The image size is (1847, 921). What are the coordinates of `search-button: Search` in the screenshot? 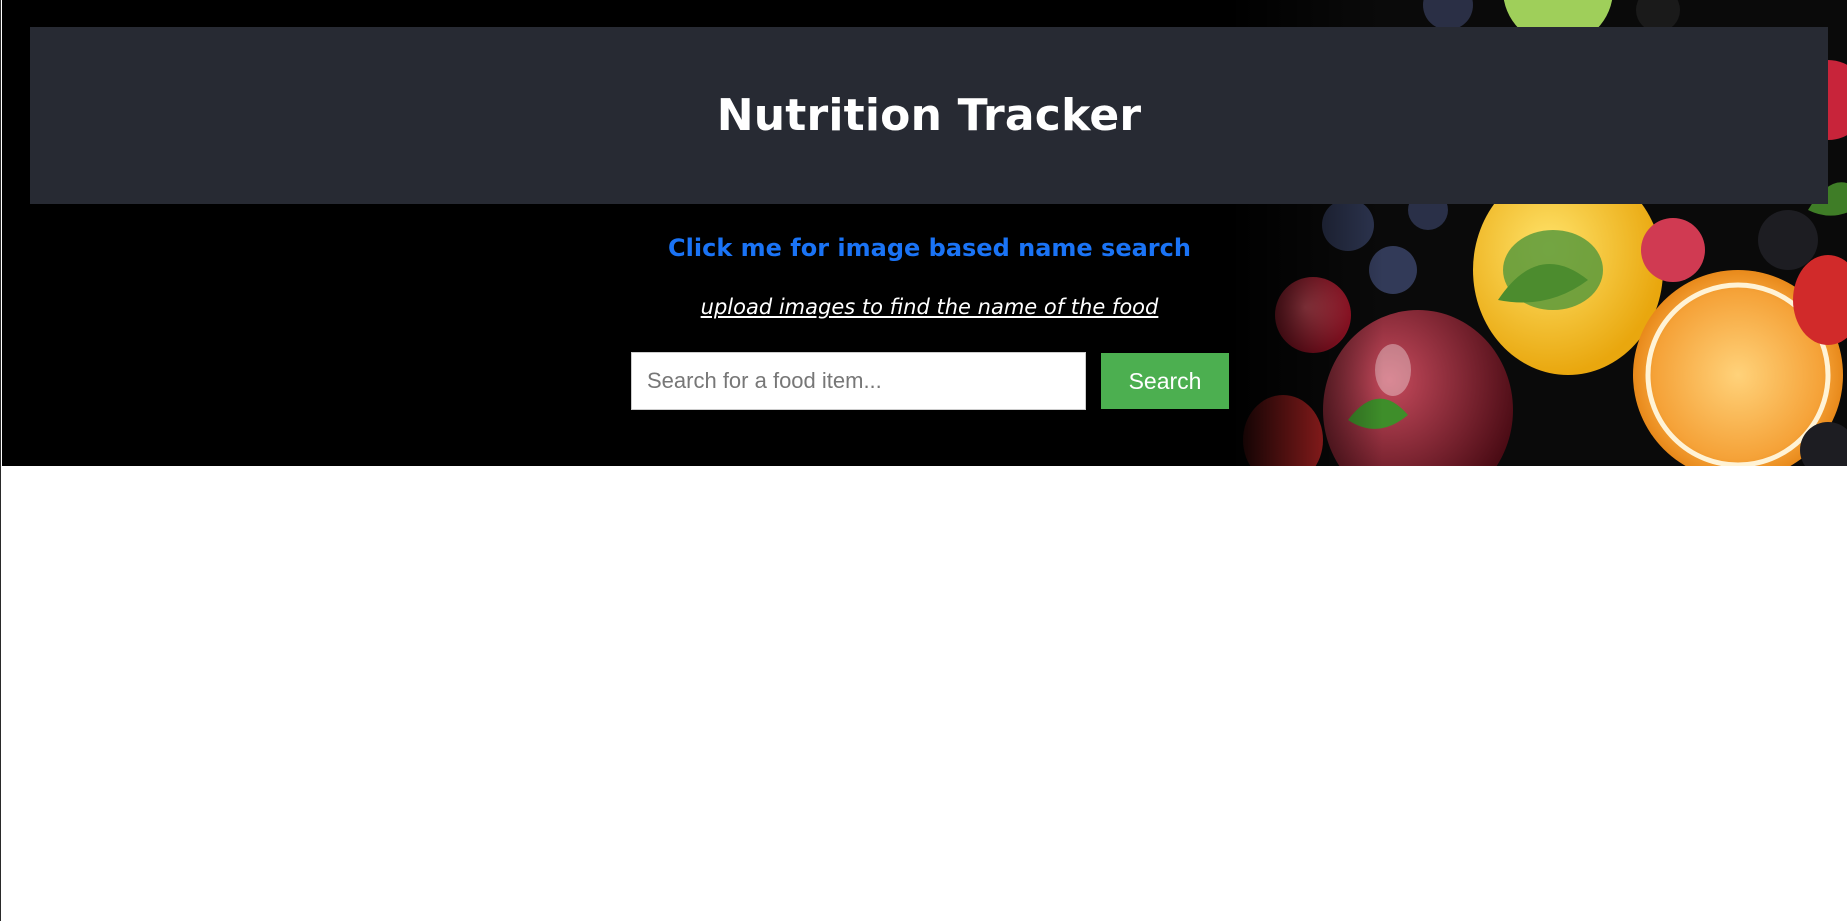 It's located at (1165, 381).